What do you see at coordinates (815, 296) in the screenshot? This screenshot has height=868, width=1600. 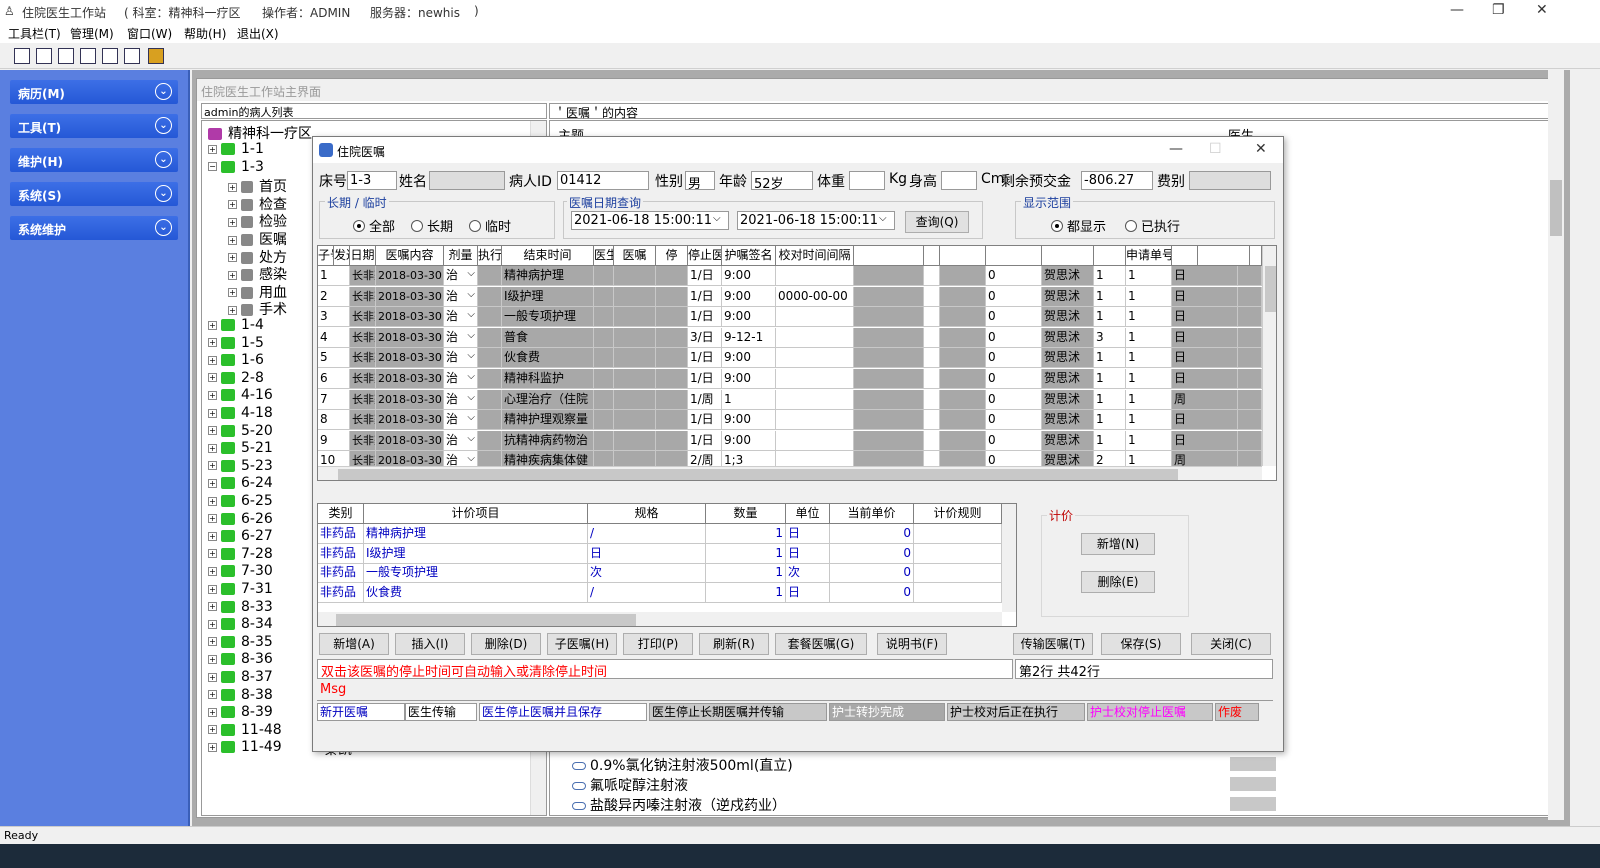 I see `grid-cell: 0000-00-00` at bounding box center [815, 296].